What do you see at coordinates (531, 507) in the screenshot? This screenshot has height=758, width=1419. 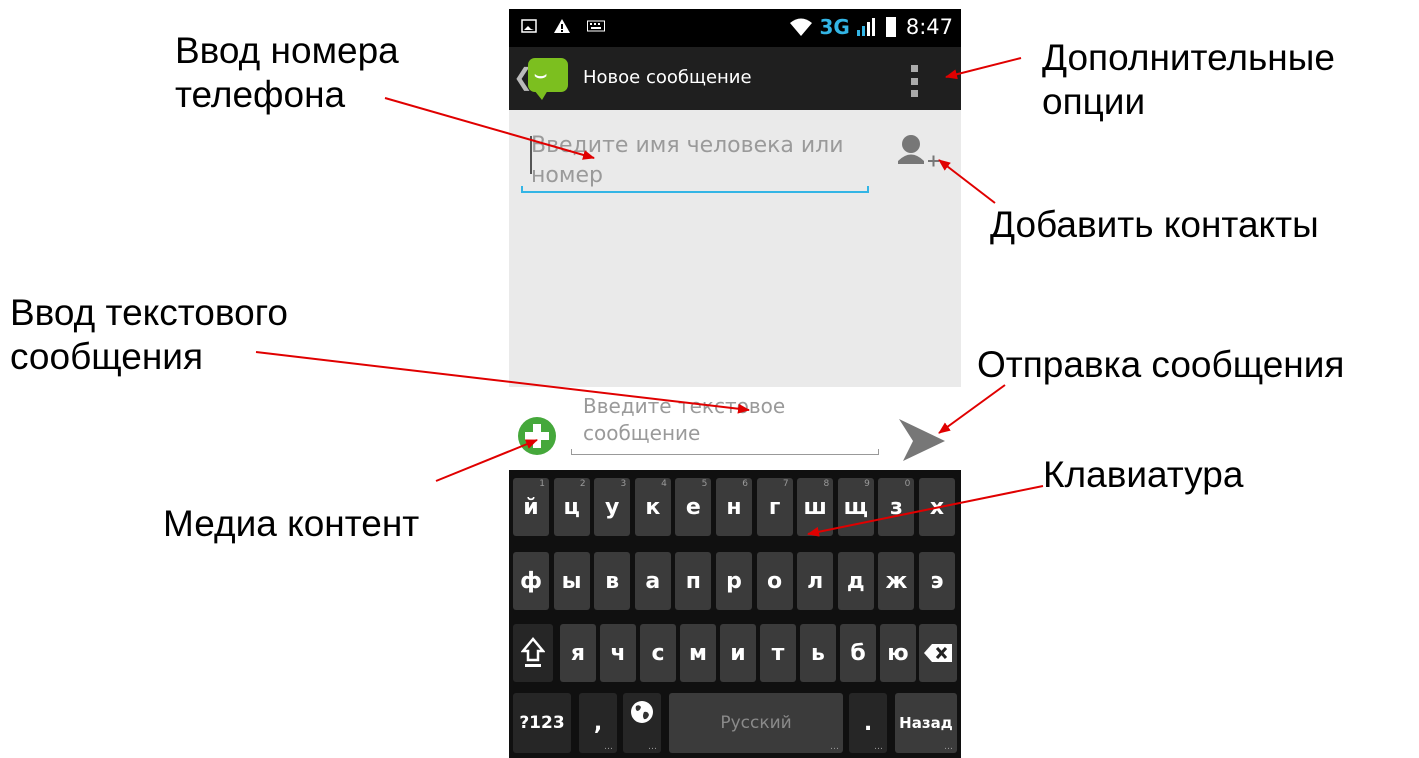 I see `key-й: й1` at bounding box center [531, 507].